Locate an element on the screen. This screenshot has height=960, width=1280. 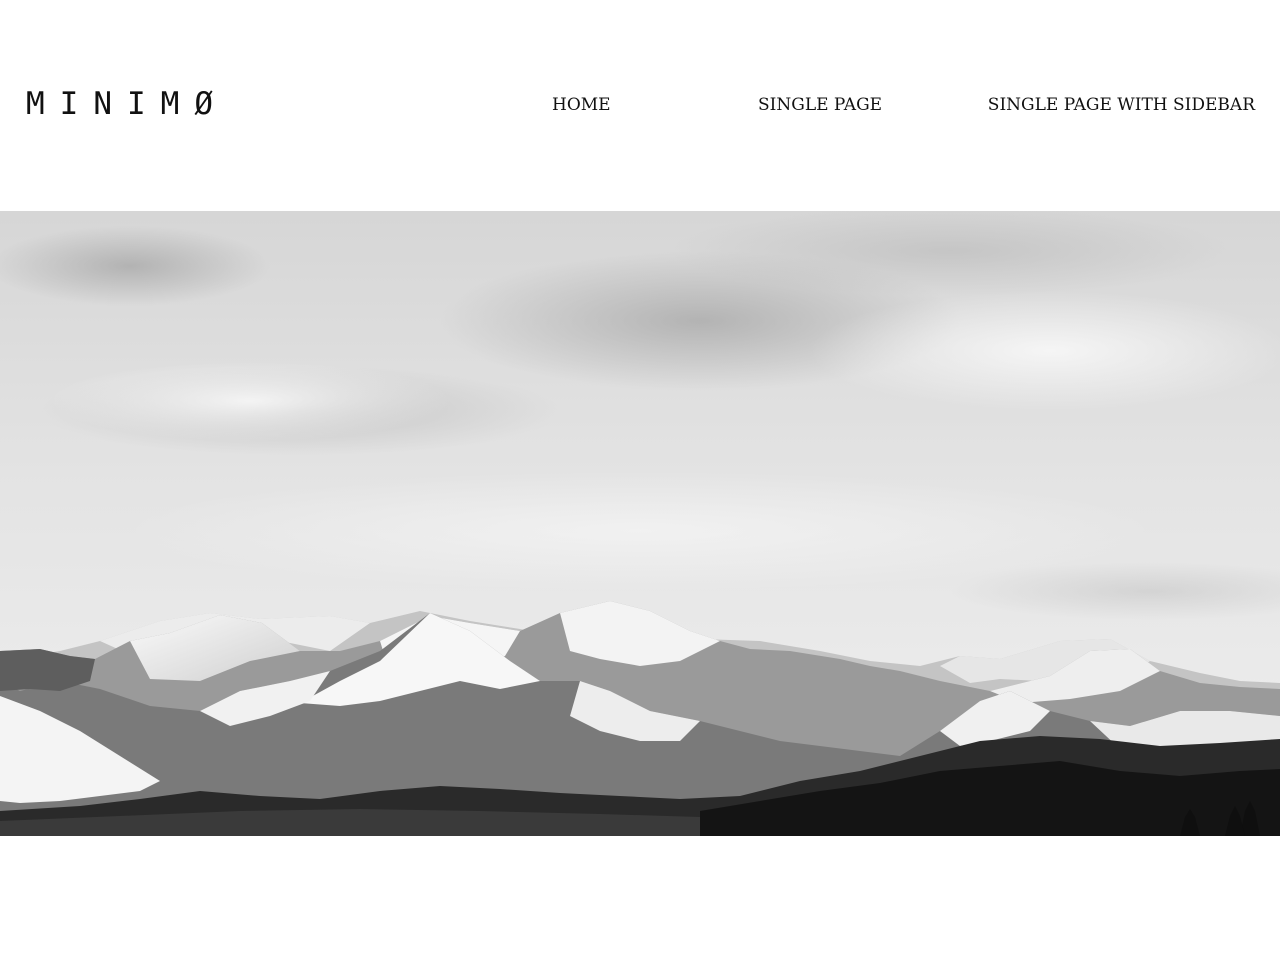
site-logo: MINIMØ is located at coordinates (127, 104).